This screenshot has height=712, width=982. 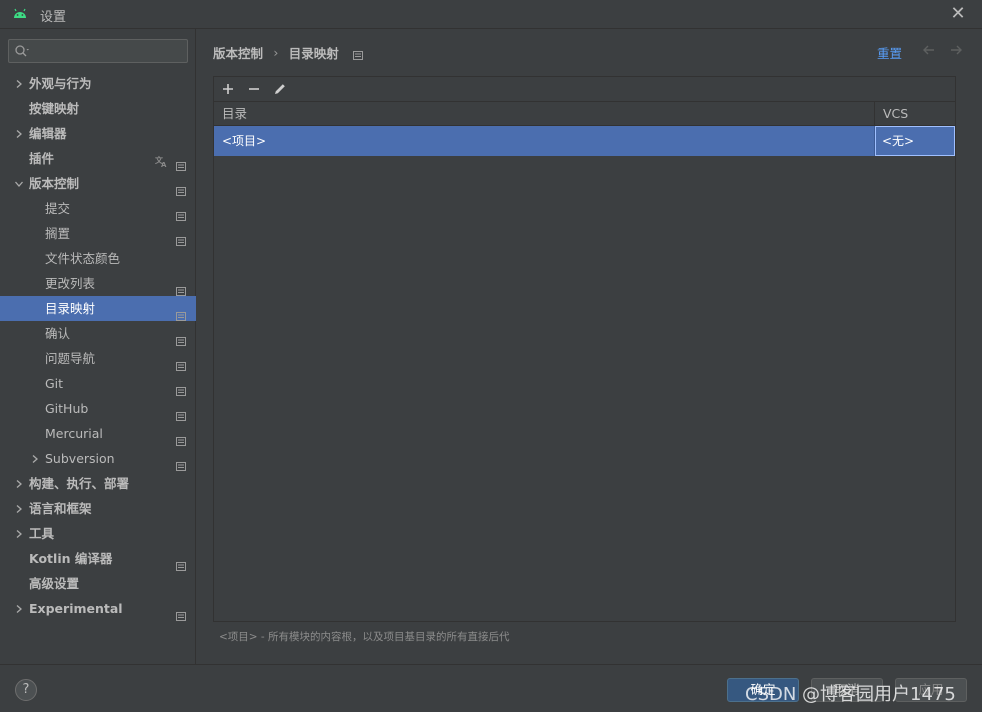 What do you see at coordinates (98, 158) in the screenshot?
I see `sidebar-item: 插件 文 A` at bounding box center [98, 158].